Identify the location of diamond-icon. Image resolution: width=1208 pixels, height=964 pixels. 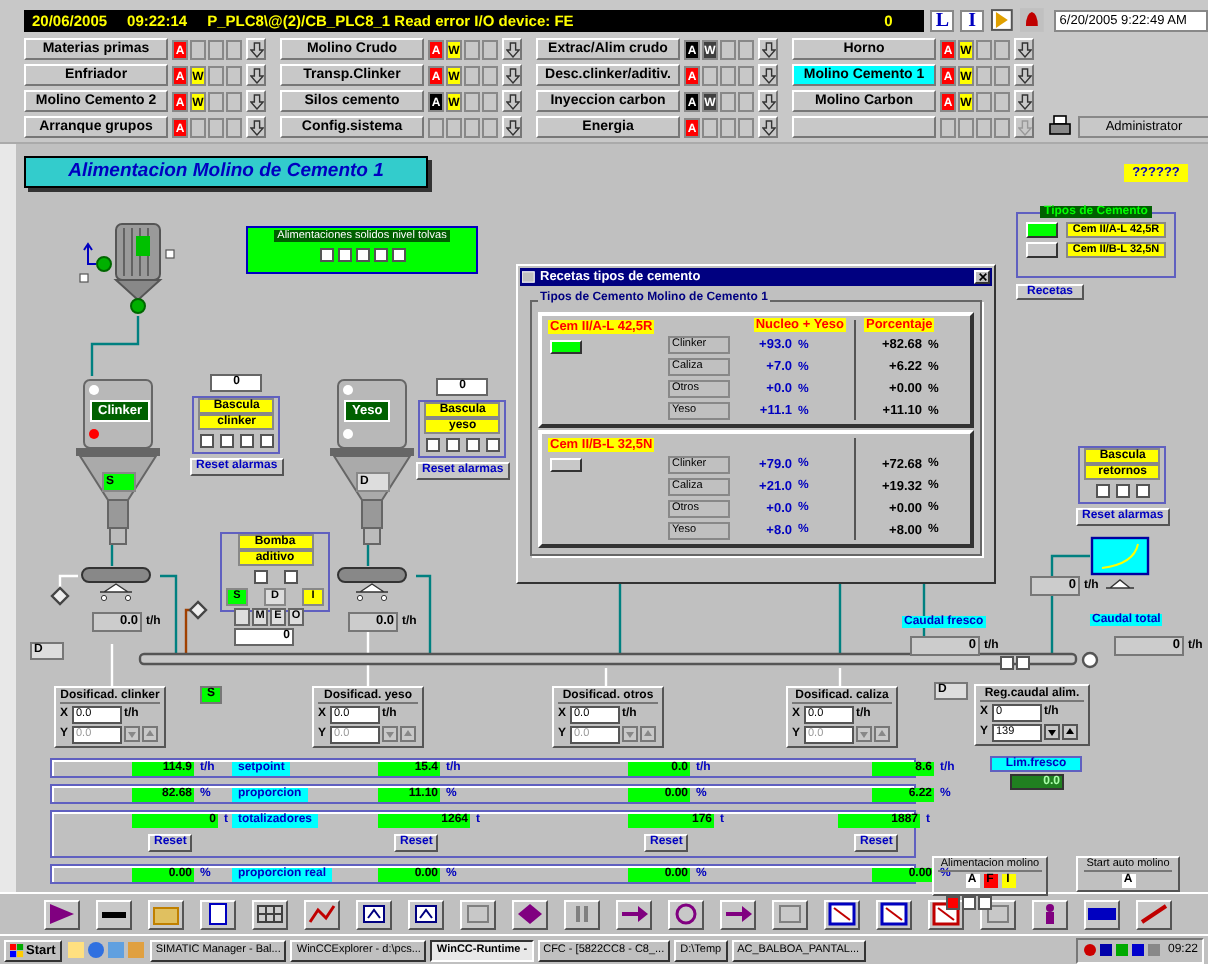
(530, 914).